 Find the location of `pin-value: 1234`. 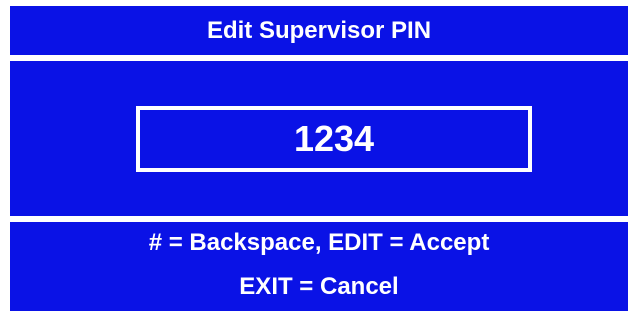

pin-value: 1234 is located at coordinates (334, 138).